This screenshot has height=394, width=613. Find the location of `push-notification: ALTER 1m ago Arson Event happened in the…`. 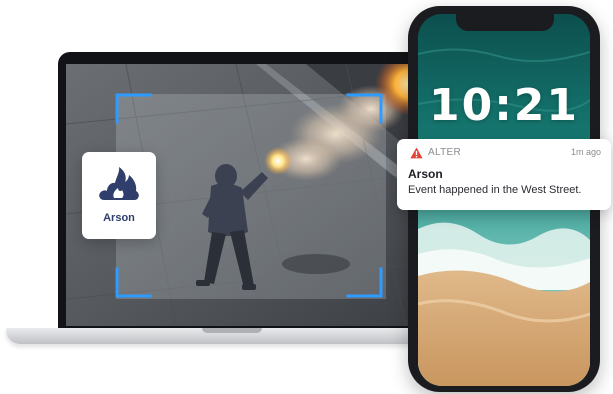

push-notification: ALTER 1m ago Arson Event happened in the… is located at coordinates (504, 174).